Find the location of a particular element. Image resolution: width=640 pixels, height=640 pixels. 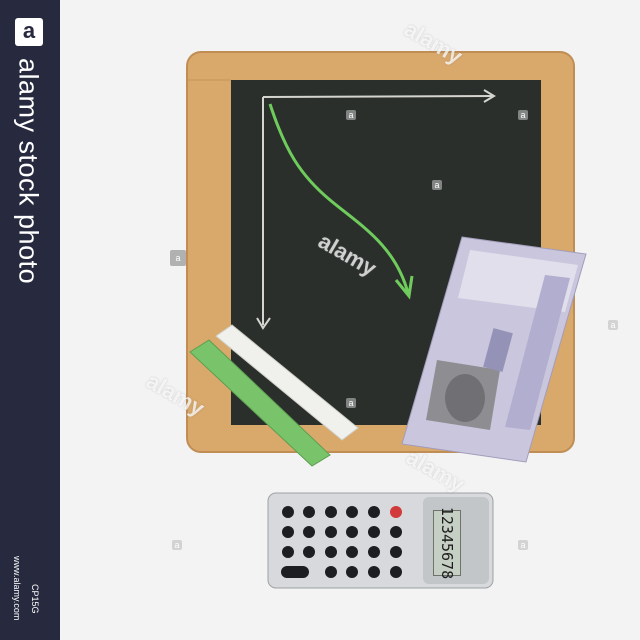

alamy-logo: a is located at coordinates (29, 32).